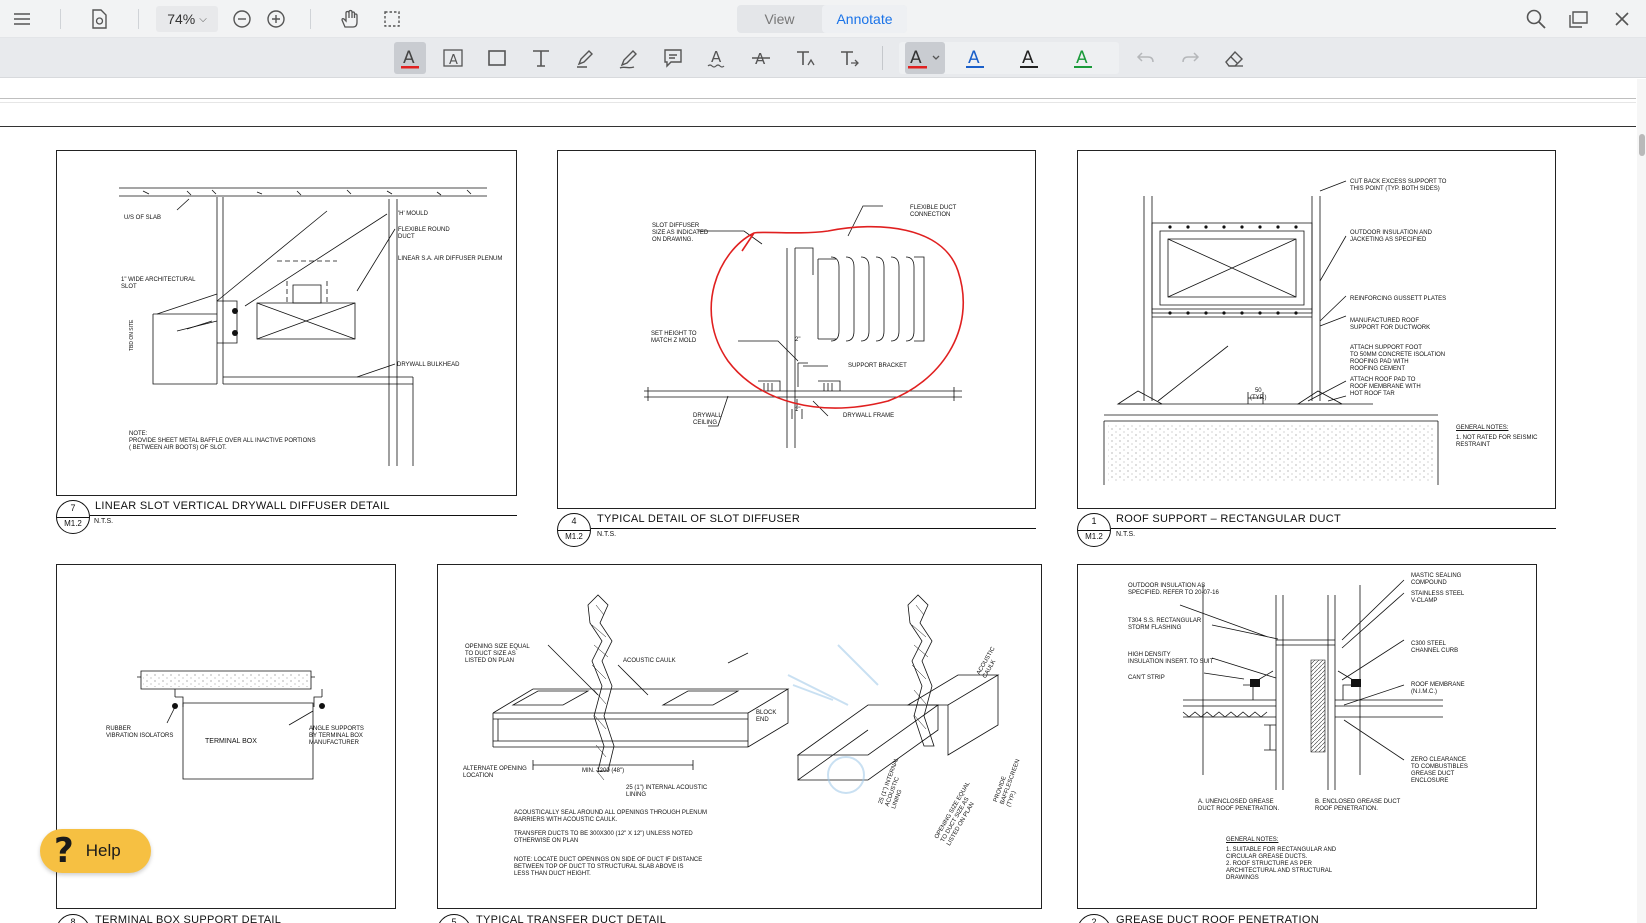 The image size is (1646, 923). What do you see at coordinates (1217, 918) in the screenshot?
I see `detail-2-title: GREASE DUCT ROOF PENETRATION` at bounding box center [1217, 918].